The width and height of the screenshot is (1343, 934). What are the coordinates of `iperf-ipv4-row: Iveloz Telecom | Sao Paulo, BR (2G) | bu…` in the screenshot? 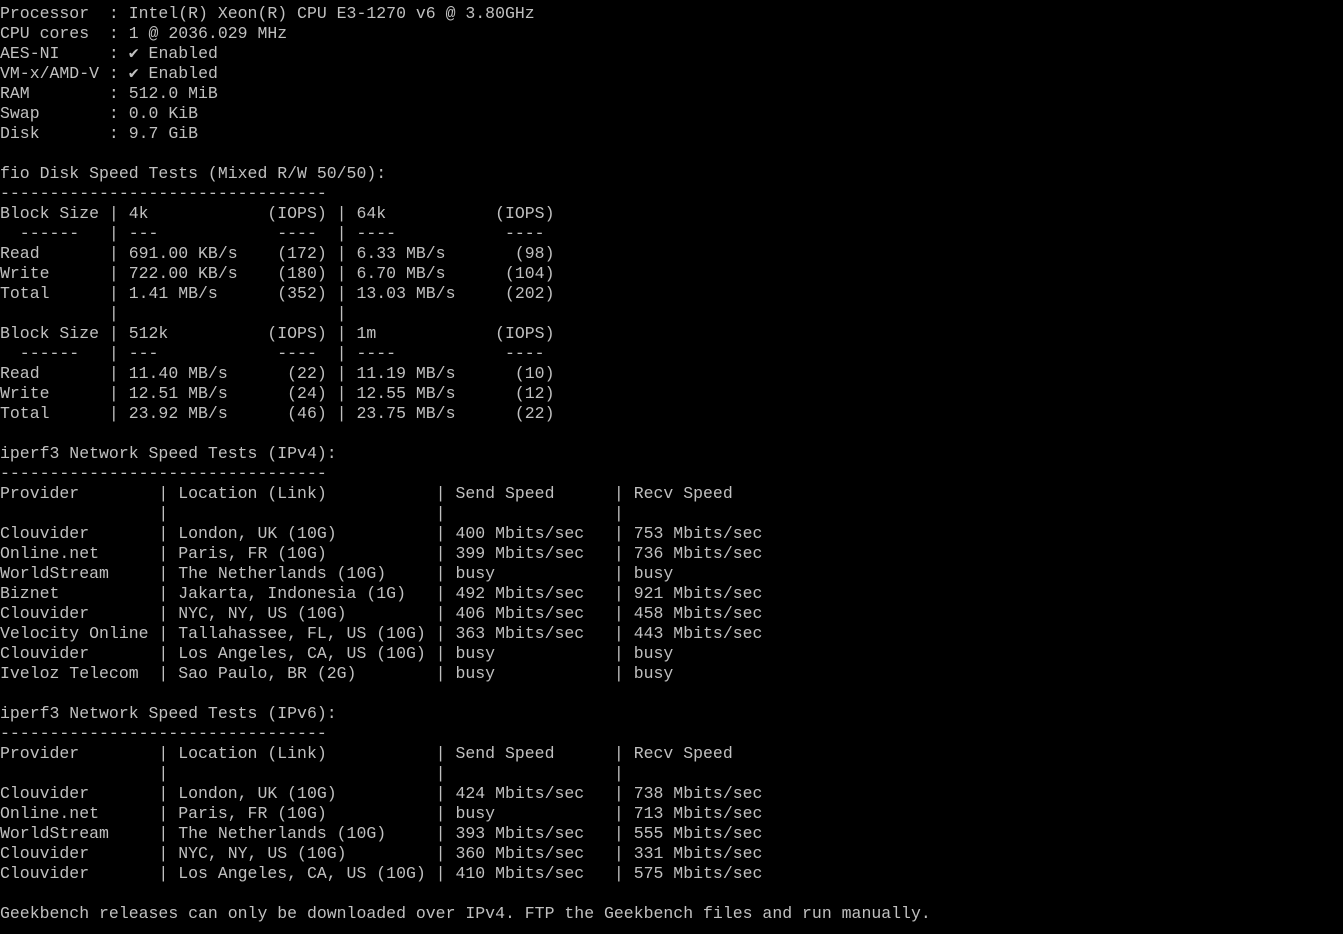 It's located at (391, 673).